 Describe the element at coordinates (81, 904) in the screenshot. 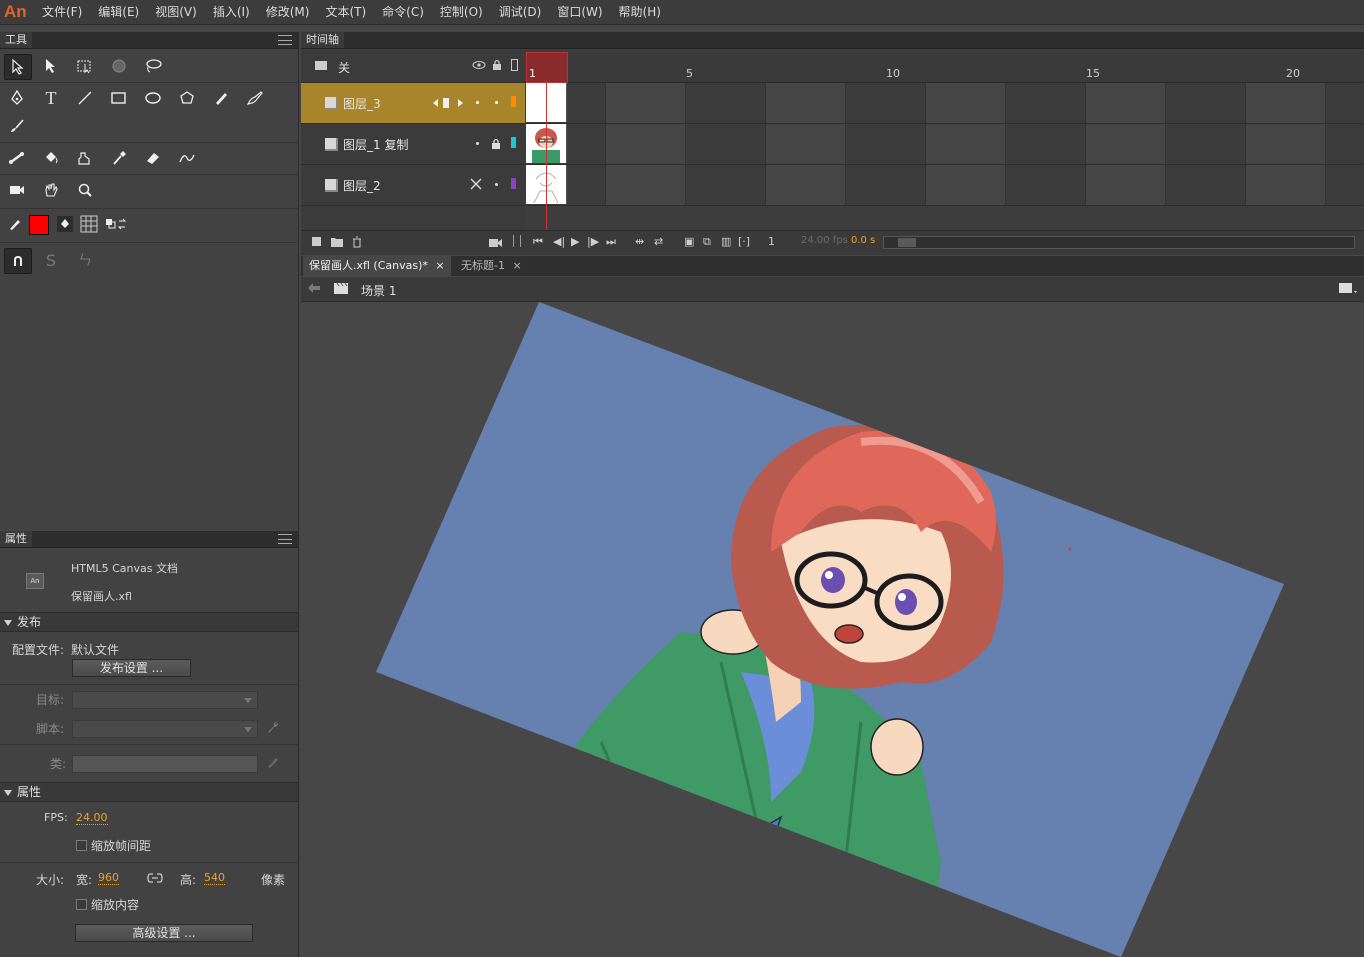

I see `scale-content-checkbox` at that location.